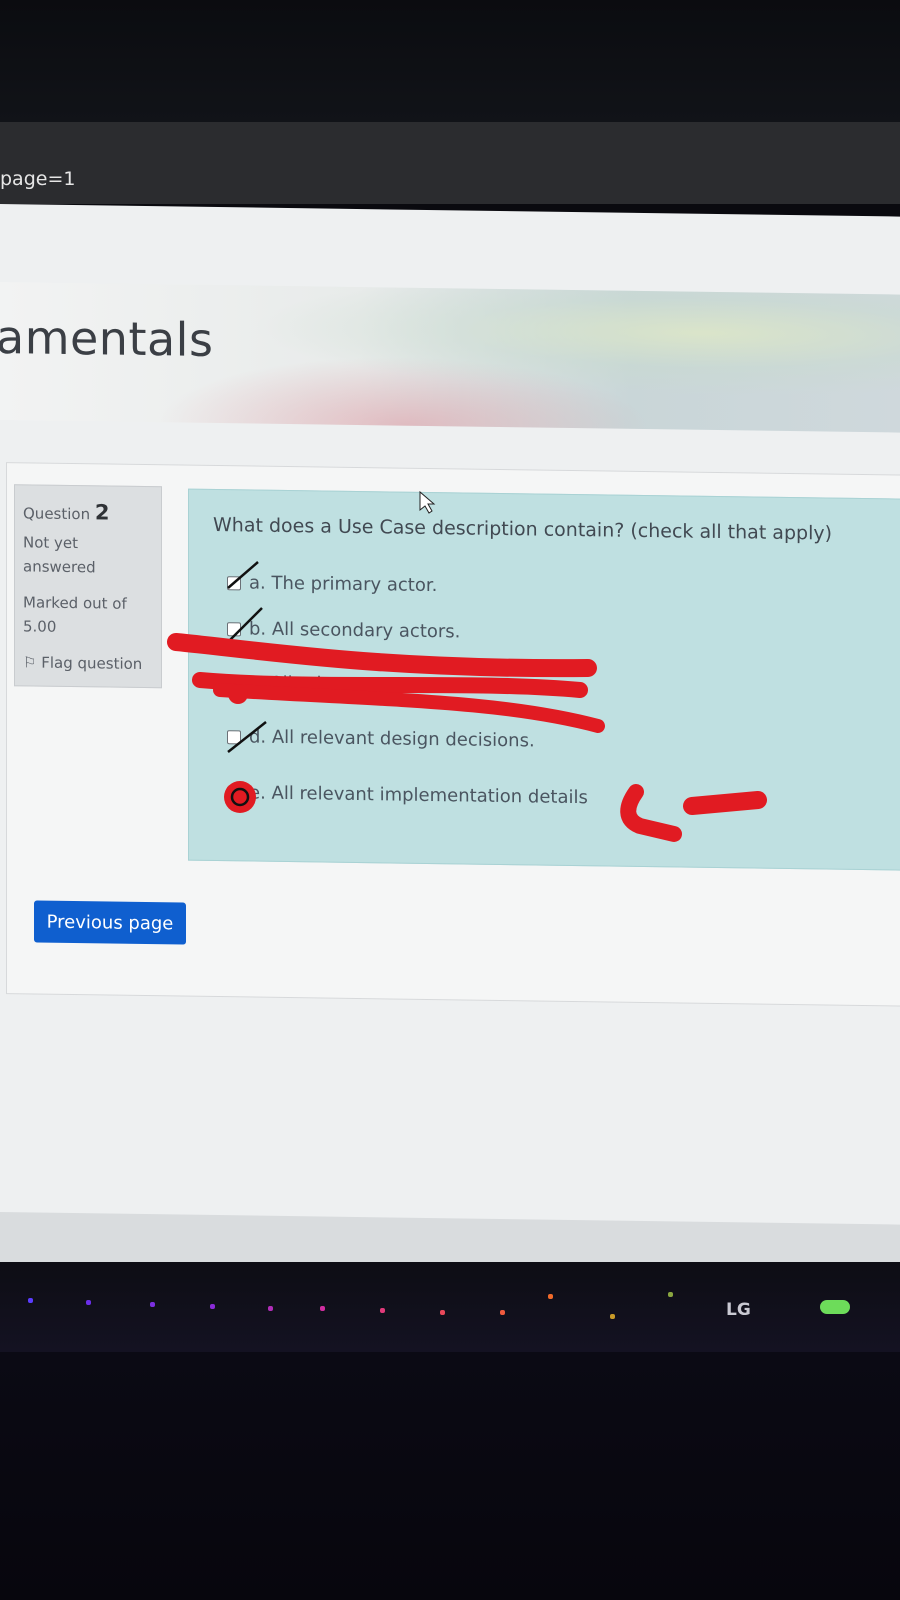  Describe the element at coordinates (91, 663) in the screenshot. I see `flag-question-label: Flag question` at that location.